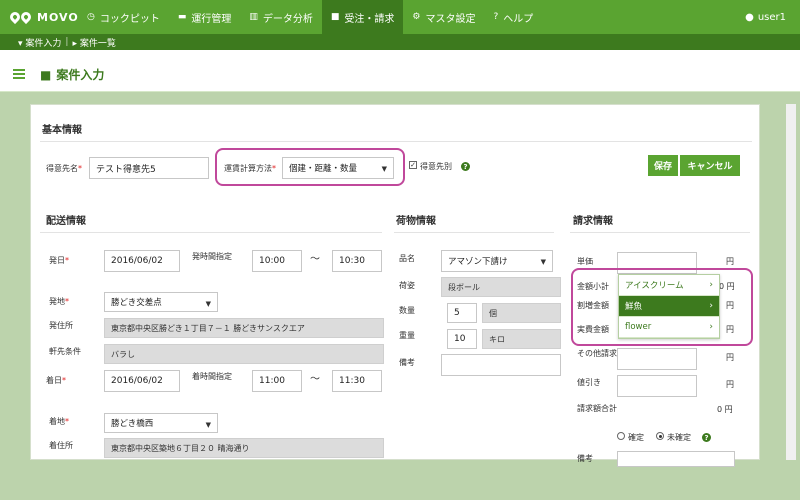  Describe the element at coordinates (407, 310) in the screenshot. I see `quantity-label: 数量` at that location.